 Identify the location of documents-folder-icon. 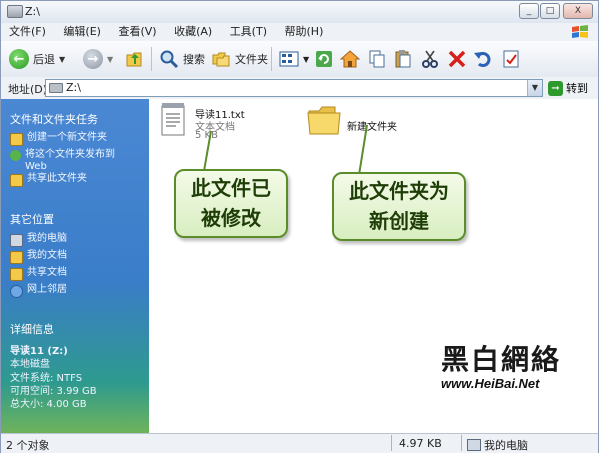
(16, 257).